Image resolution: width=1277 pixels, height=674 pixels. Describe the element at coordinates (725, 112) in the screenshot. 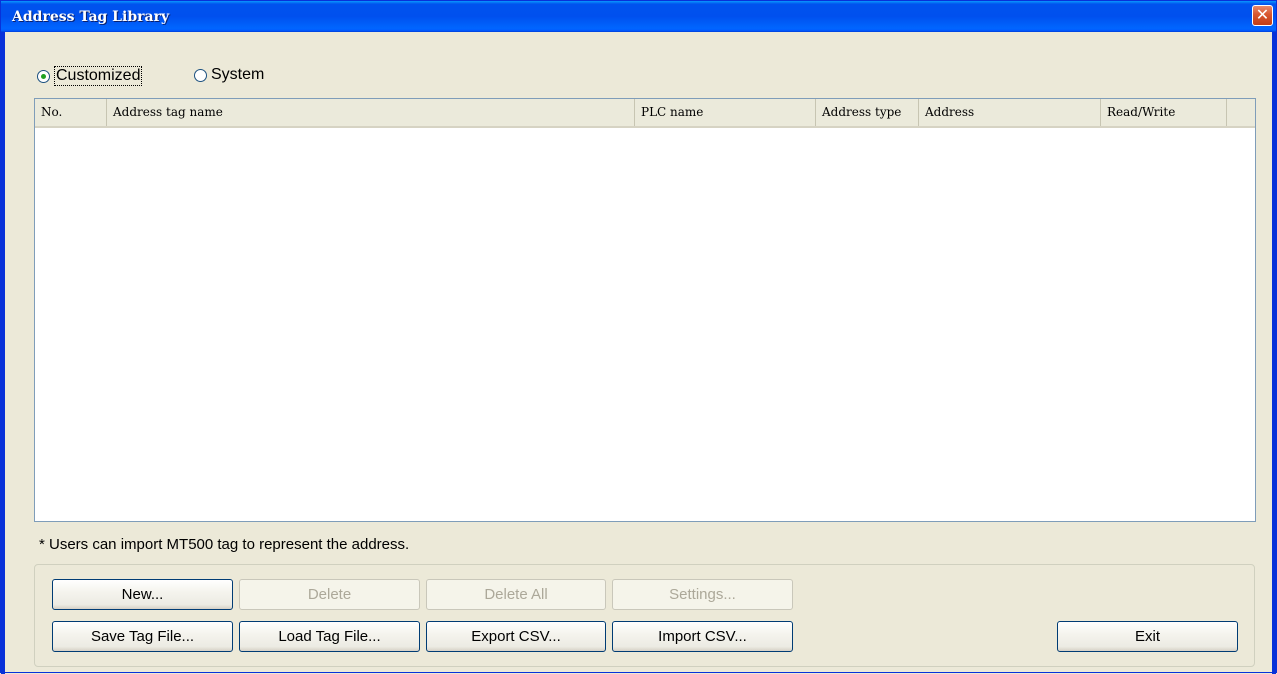

I see `column-header-plc-name: PLC name` at that location.